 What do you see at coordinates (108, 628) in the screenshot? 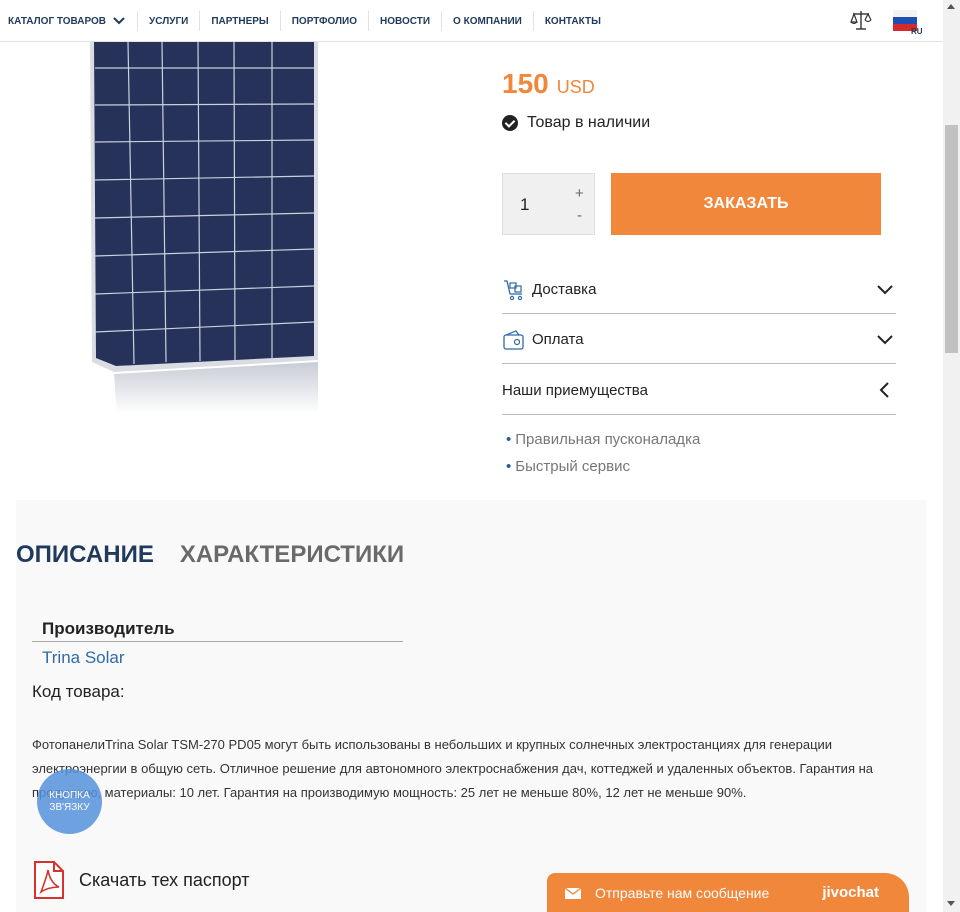
I see `manufacturer-label: Производитель` at bounding box center [108, 628].